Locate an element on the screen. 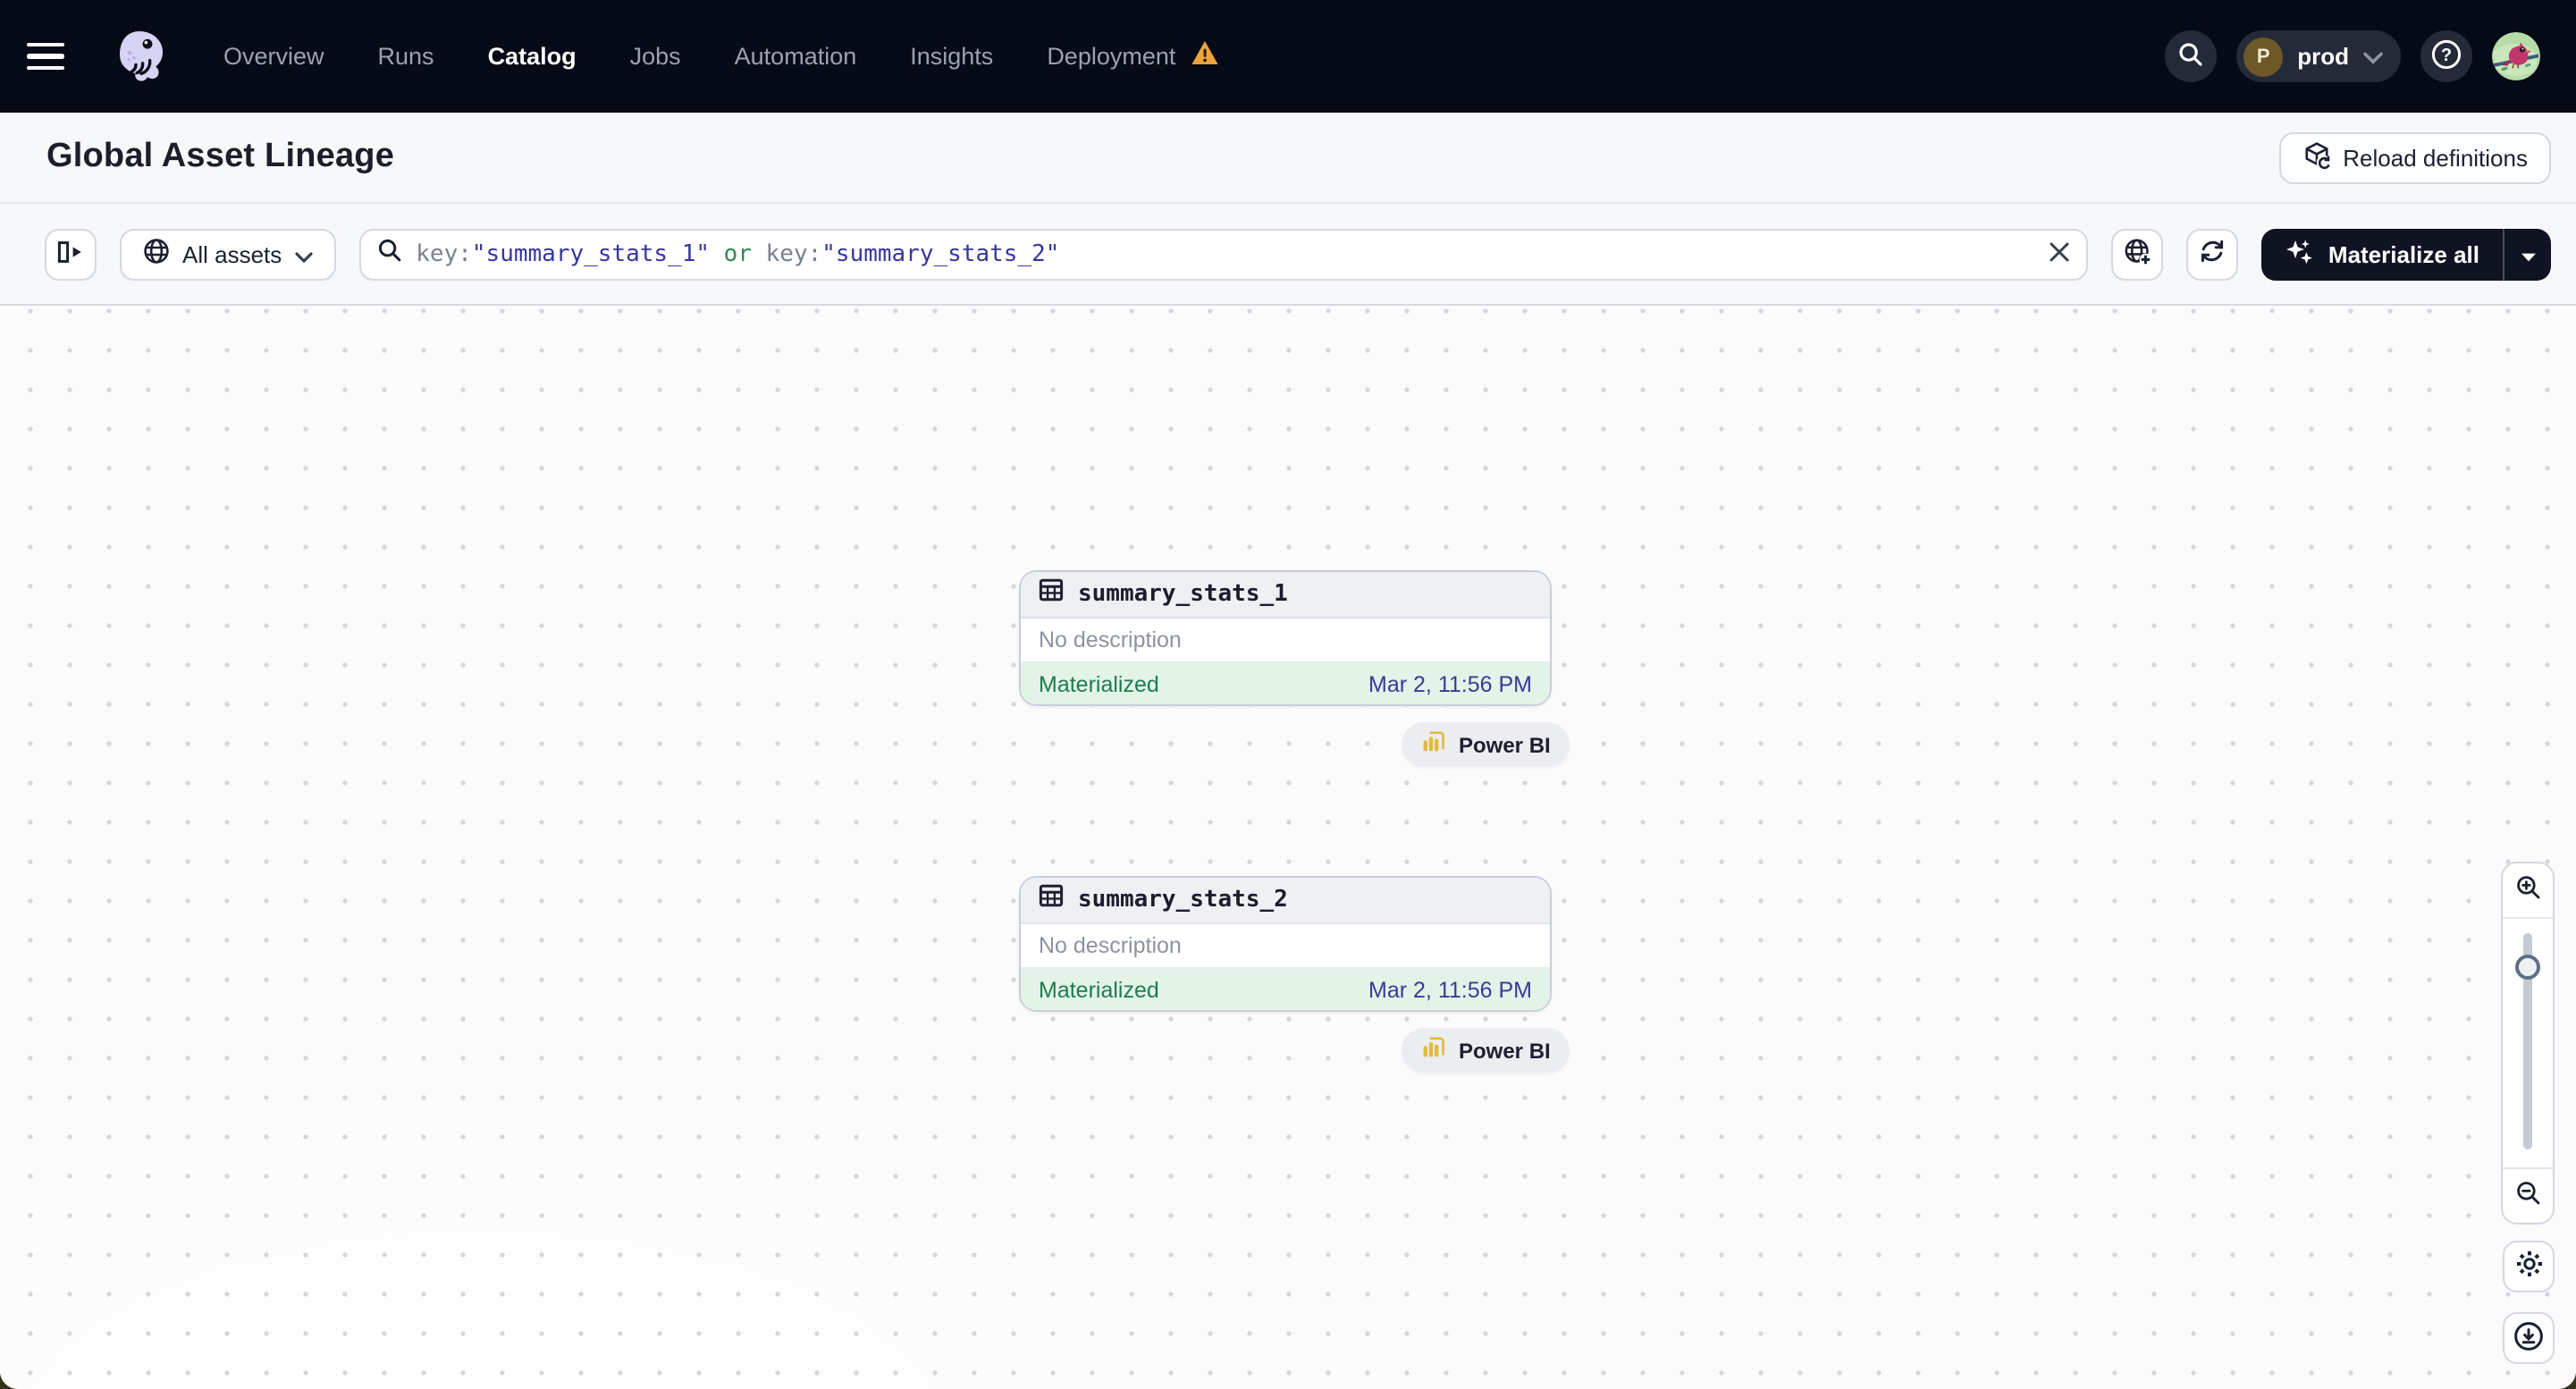 This screenshot has width=2576, height=1389. zoom-slider is located at coordinates (2528, 1043).